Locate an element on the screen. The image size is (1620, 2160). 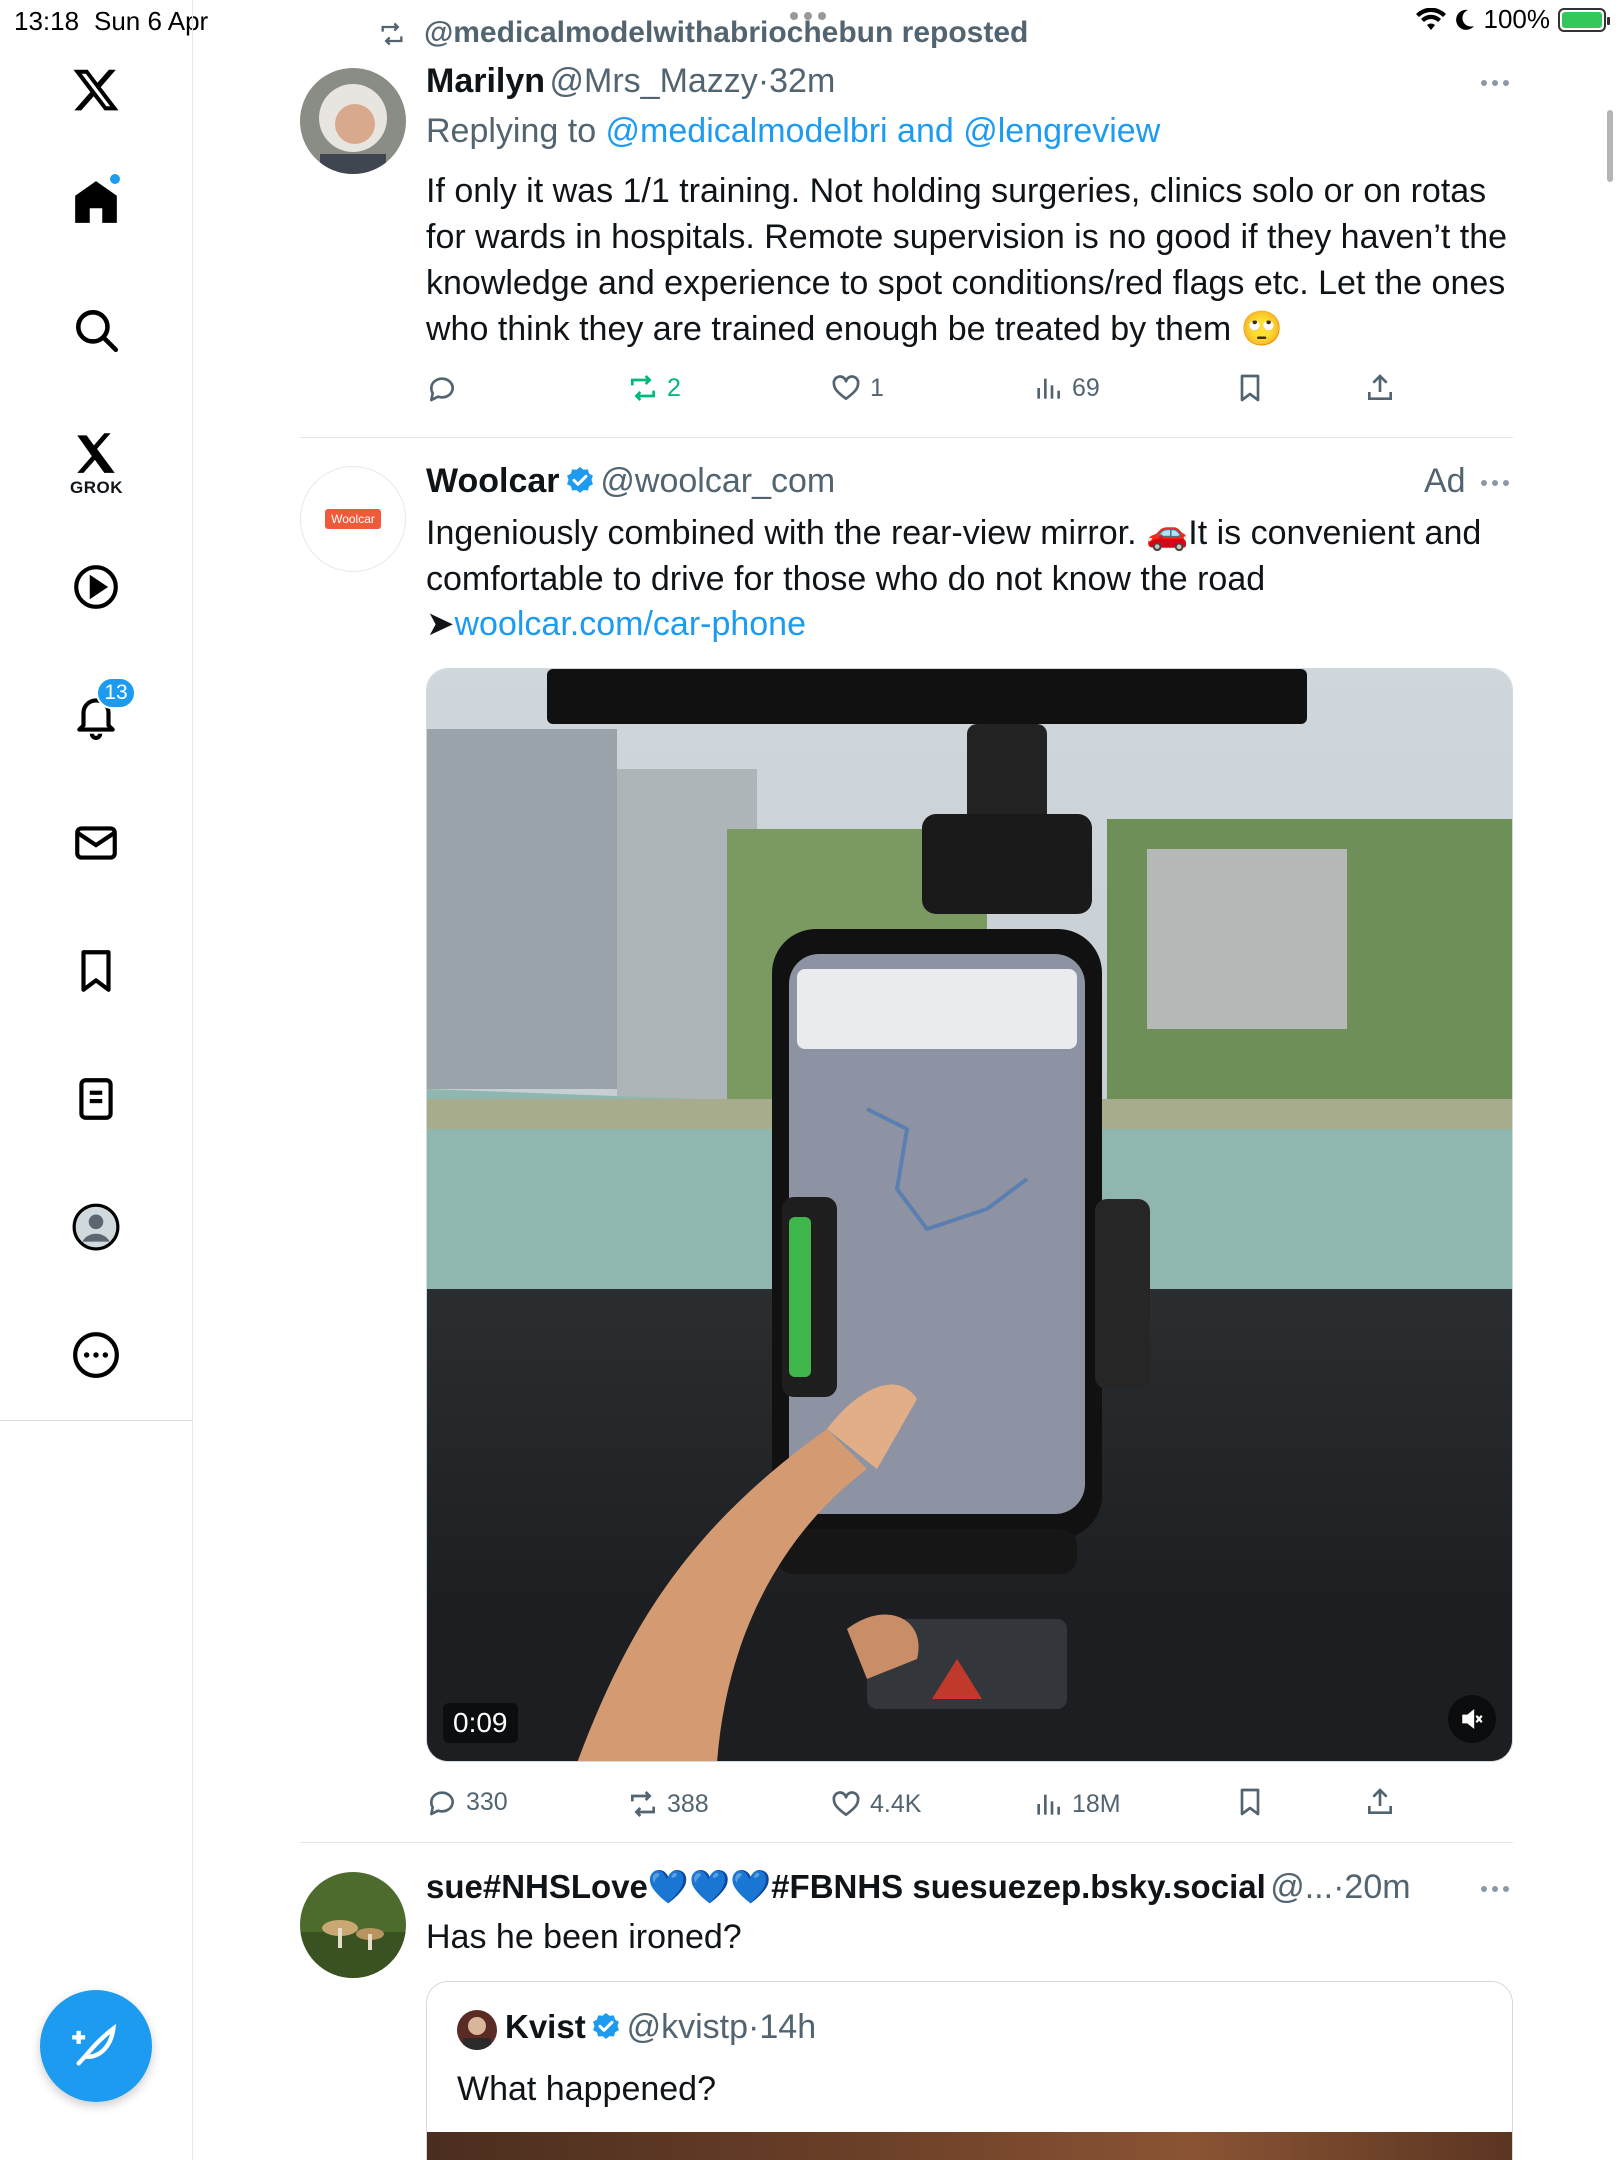
repost-button: 2 is located at coordinates (654, 388).